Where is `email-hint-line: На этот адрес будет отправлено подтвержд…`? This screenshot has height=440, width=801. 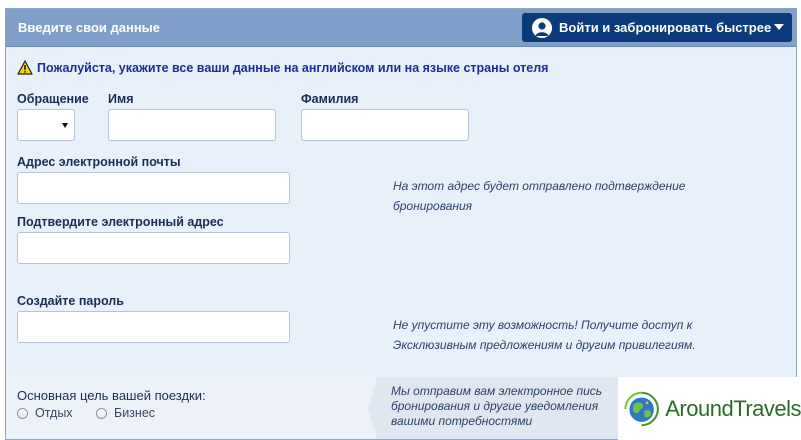 email-hint-line: На этот адрес будет отправлено подтвержд… is located at coordinates (539, 186).